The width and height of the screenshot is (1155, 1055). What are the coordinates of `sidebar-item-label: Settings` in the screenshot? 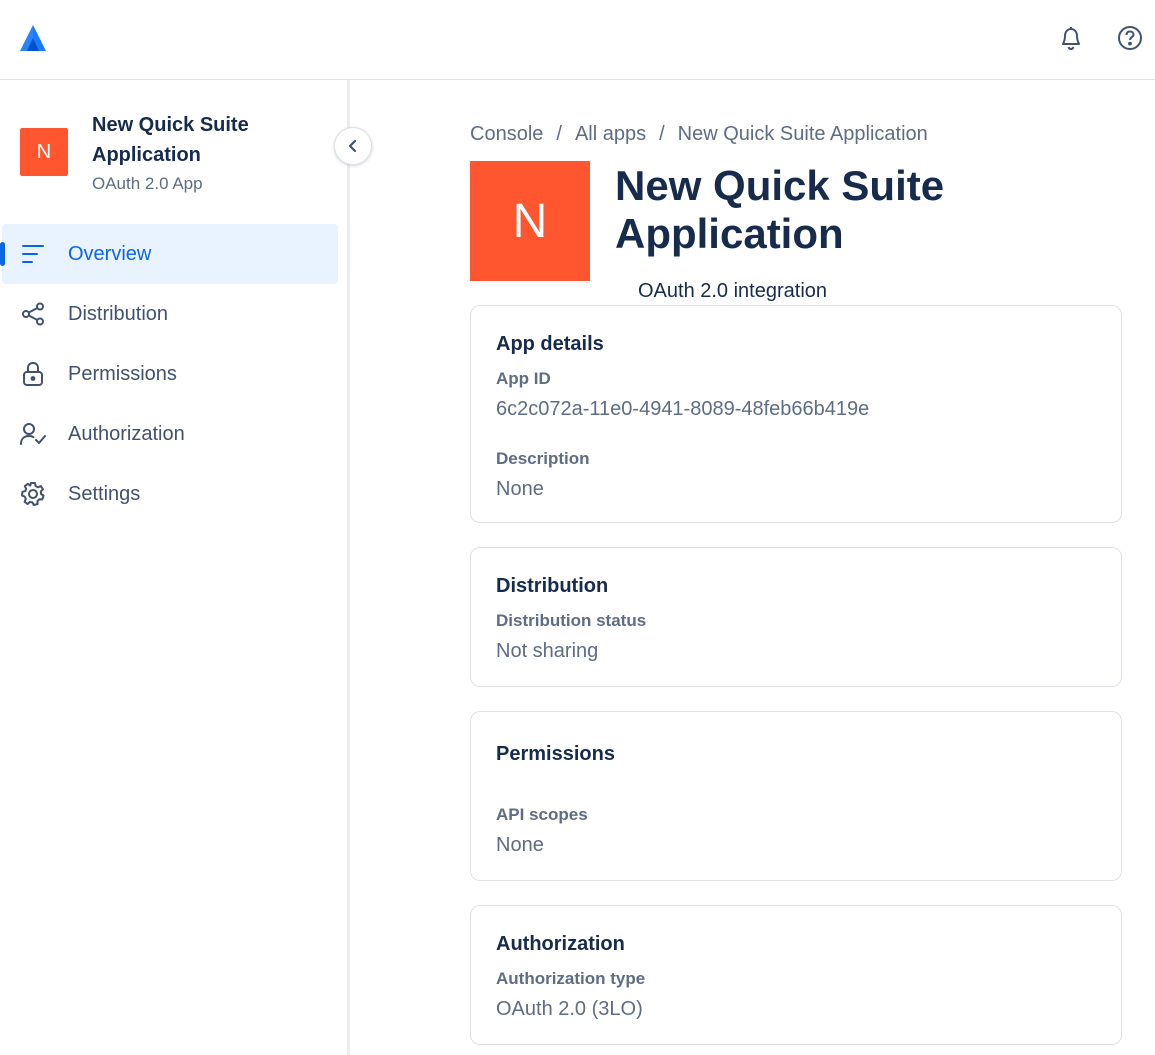 It's located at (104, 493).